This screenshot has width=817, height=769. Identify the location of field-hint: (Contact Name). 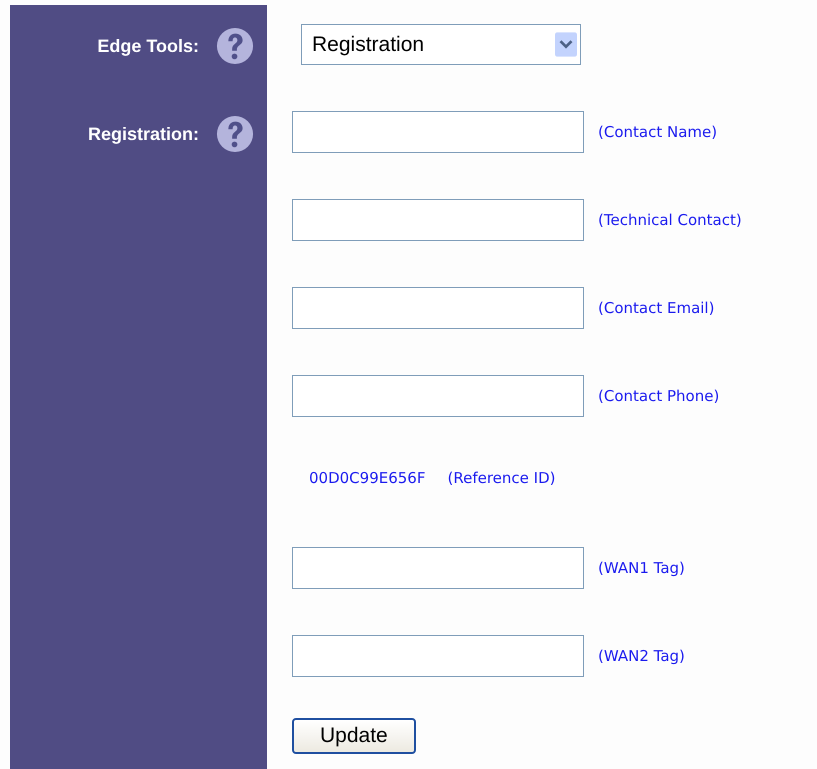
(658, 132).